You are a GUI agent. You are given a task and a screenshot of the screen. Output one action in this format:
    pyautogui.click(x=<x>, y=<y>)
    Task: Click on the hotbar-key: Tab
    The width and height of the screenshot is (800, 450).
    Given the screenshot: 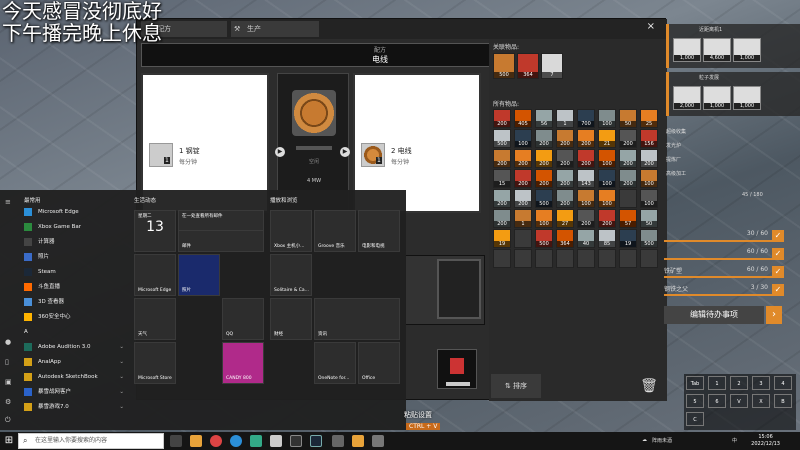 What is the action you would take?
    pyautogui.click(x=695, y=383)
    